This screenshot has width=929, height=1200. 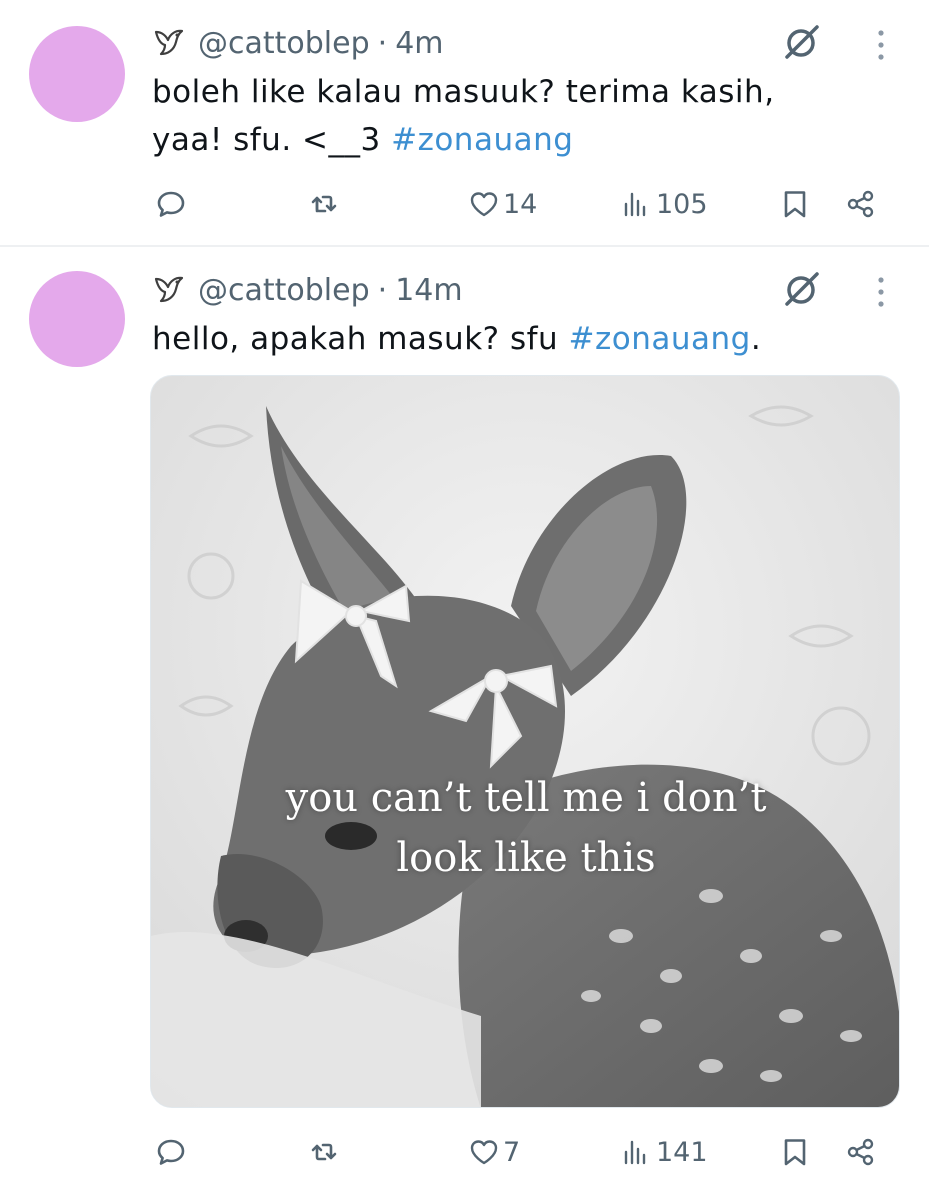 What do you see at coordinates (756, 339) in the screenshot?
I see `tweet-body-end: .` at bounding box center [756, 339].